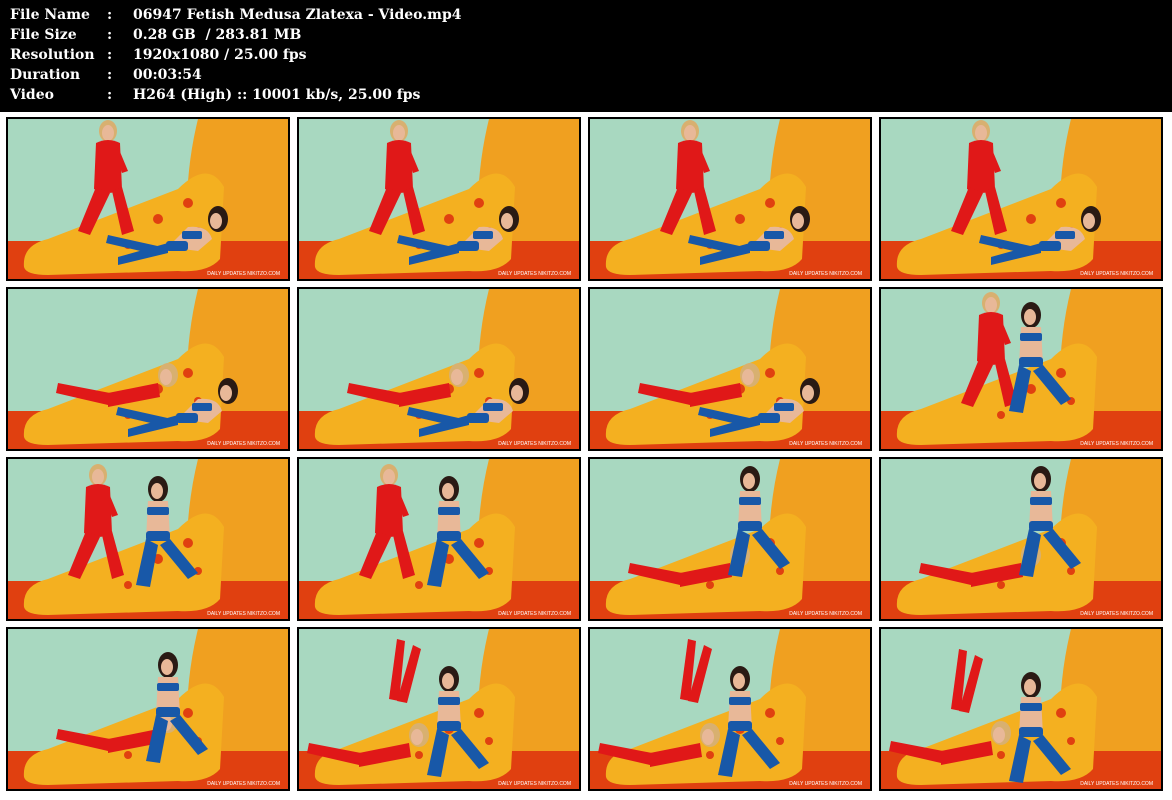 The image size is (1172, 800). I want to click on file-size-label: File Size, so click(43, 35).